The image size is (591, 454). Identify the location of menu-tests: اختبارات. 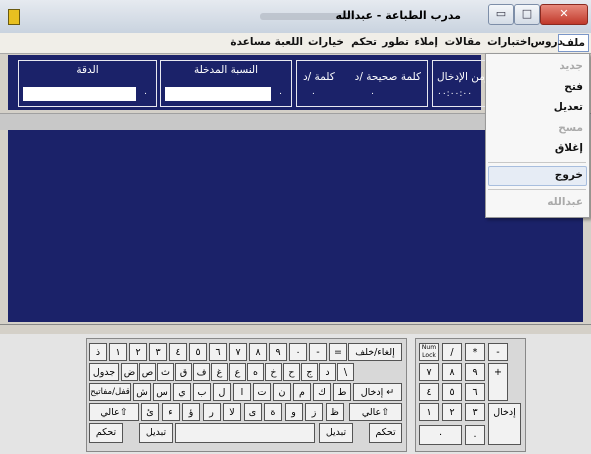
(509, 42).